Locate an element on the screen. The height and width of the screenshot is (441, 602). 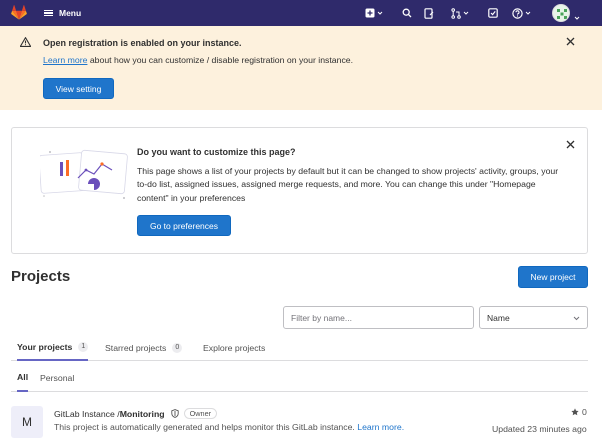
project-title: Monitoring is located at coordinates (142, 413).